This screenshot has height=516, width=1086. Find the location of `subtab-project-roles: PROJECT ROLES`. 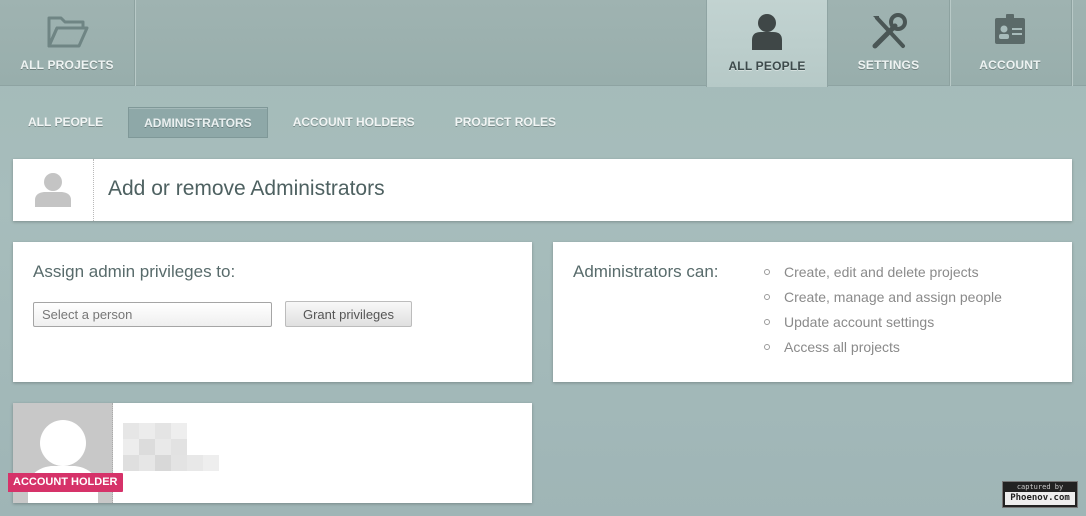

subtab-project-roles: PROJECT ROLES is located at coordinates (505, 122).